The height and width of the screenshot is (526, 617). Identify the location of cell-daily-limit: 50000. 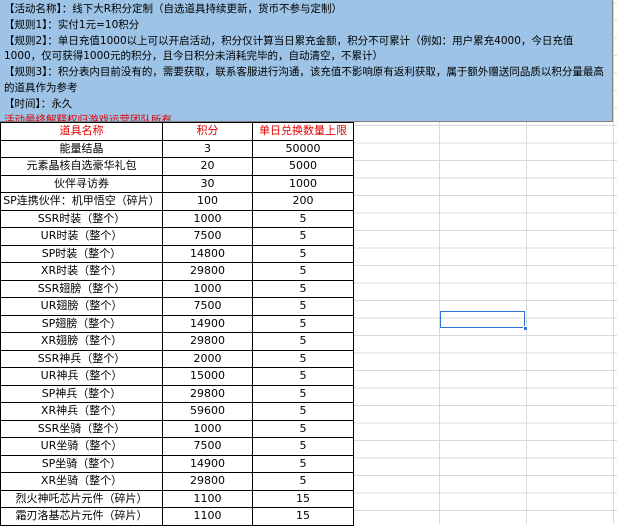
(303, 148).